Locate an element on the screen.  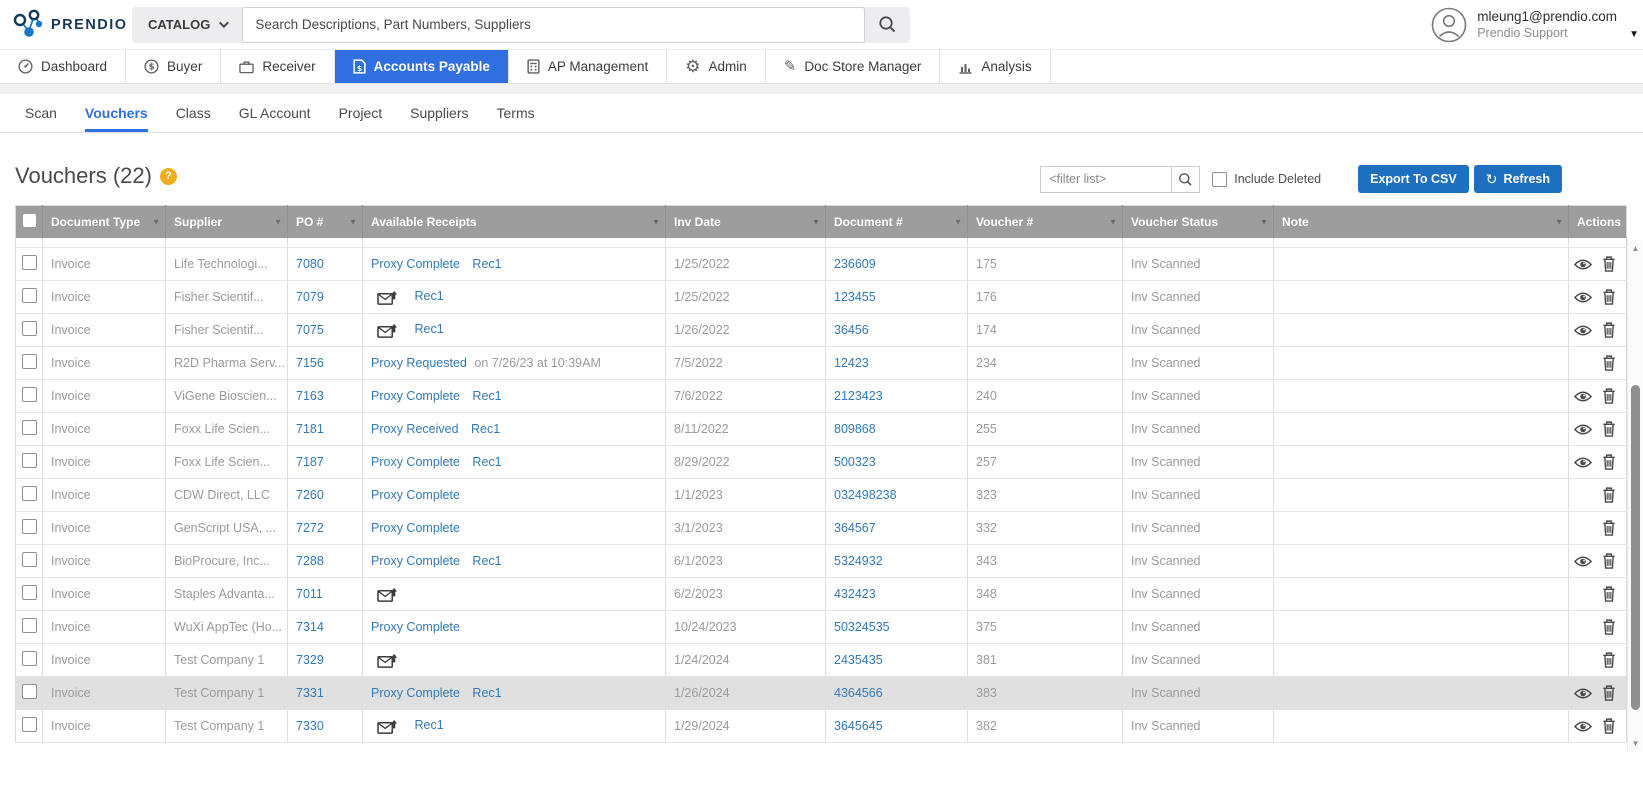
document-link: 500323 is located at coordinates (855, 462).